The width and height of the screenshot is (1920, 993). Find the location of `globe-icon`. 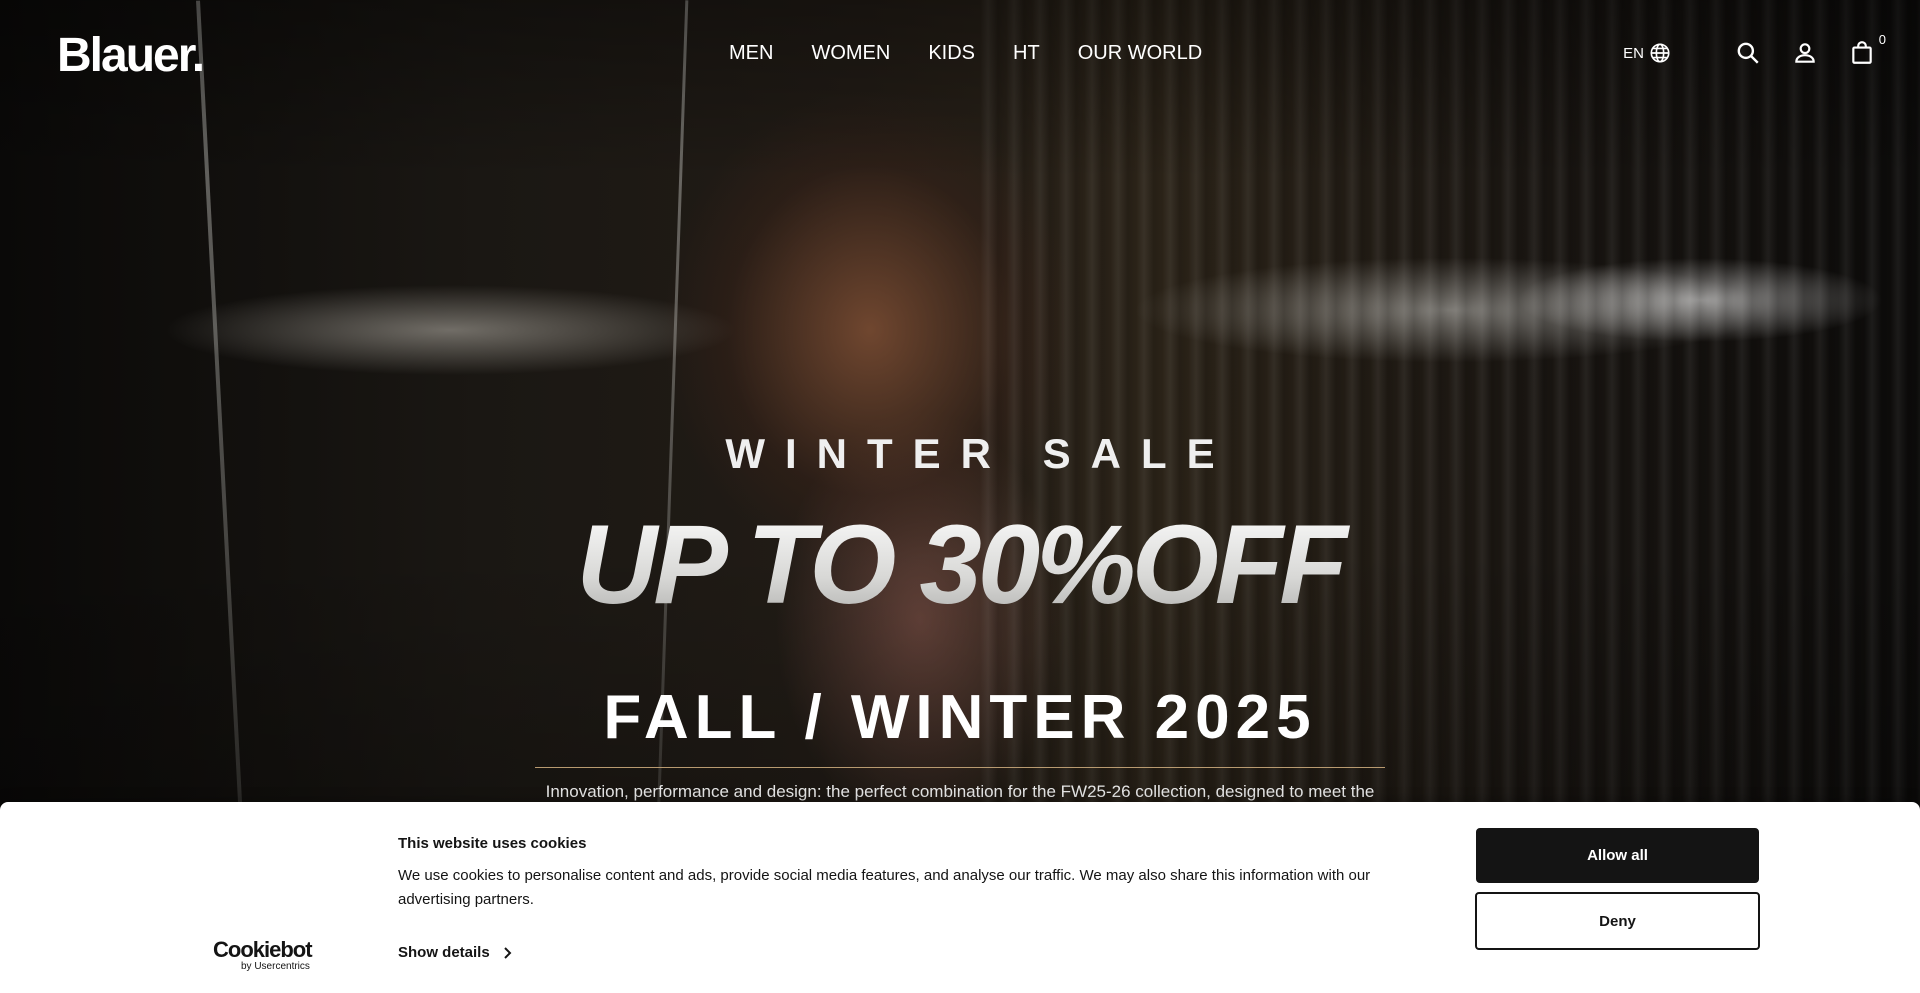

globe-icon is located at coordinates (1660, 53).